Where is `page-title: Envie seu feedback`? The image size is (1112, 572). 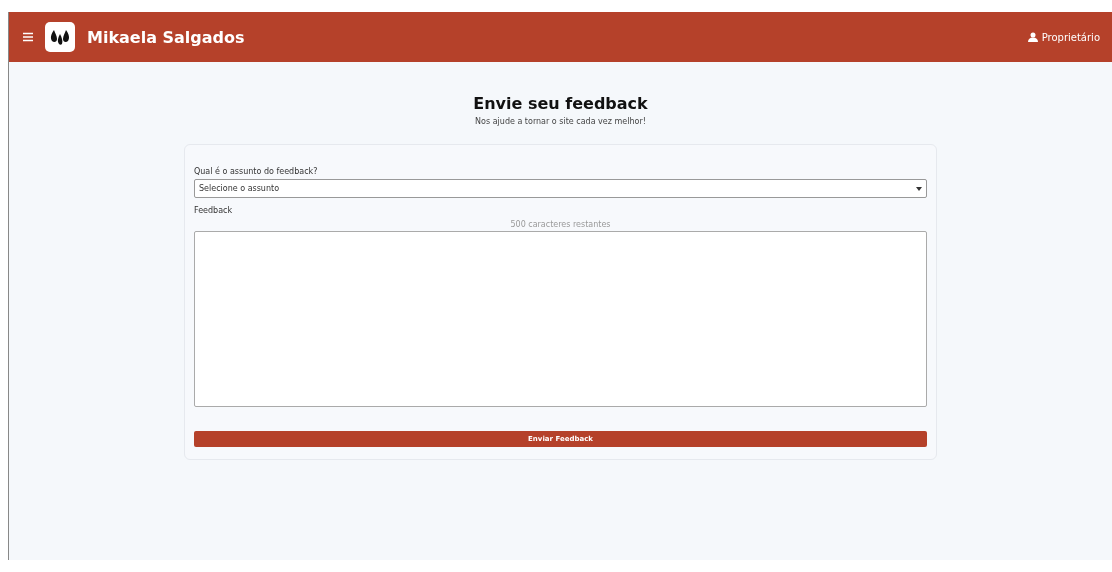 page-title: Envie seu feedback is located at coordinates (560, 103).